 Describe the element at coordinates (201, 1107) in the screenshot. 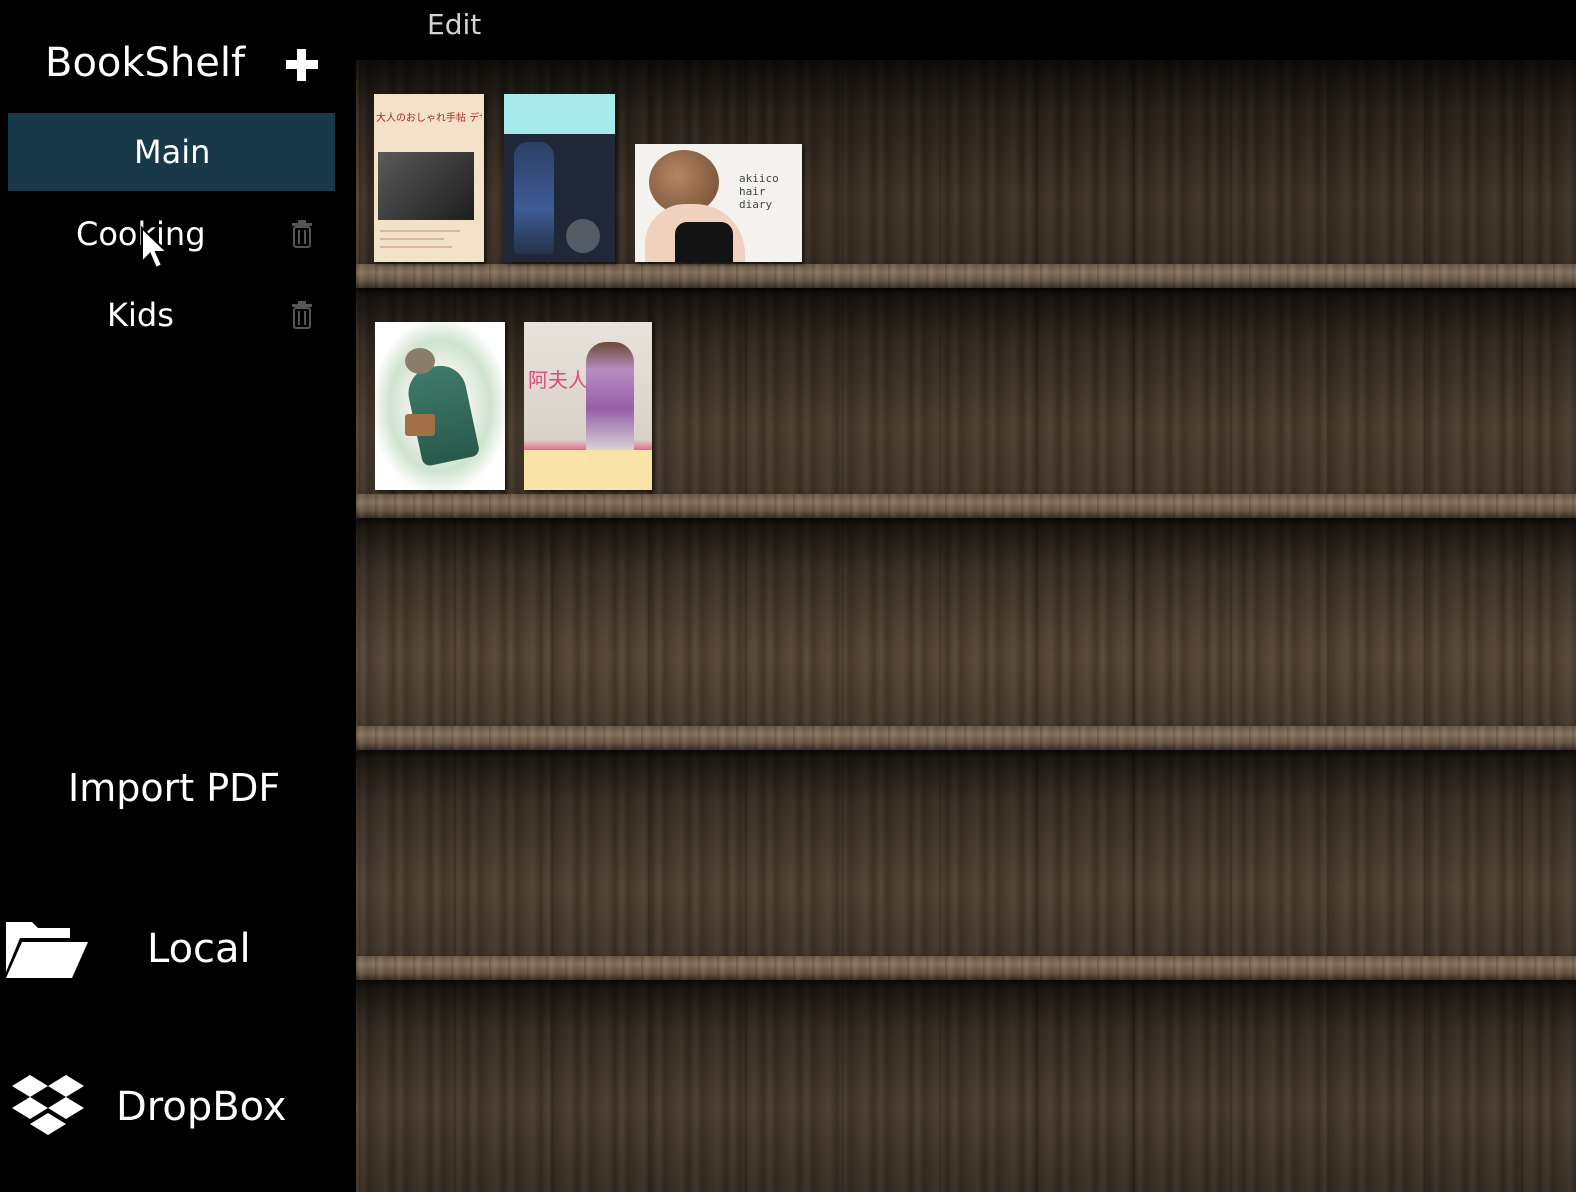

I see `dropbox-source-label: DropBox` at that location.